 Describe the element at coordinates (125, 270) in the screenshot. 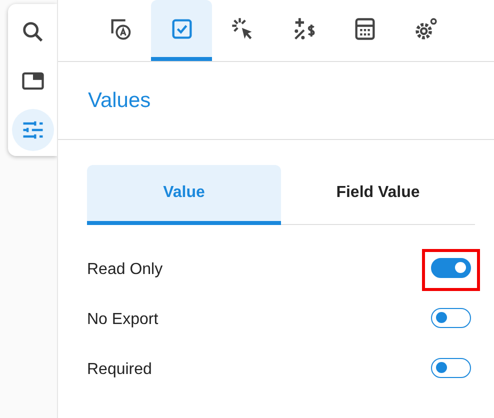

I see `toggle-label: Read Only` at that location.